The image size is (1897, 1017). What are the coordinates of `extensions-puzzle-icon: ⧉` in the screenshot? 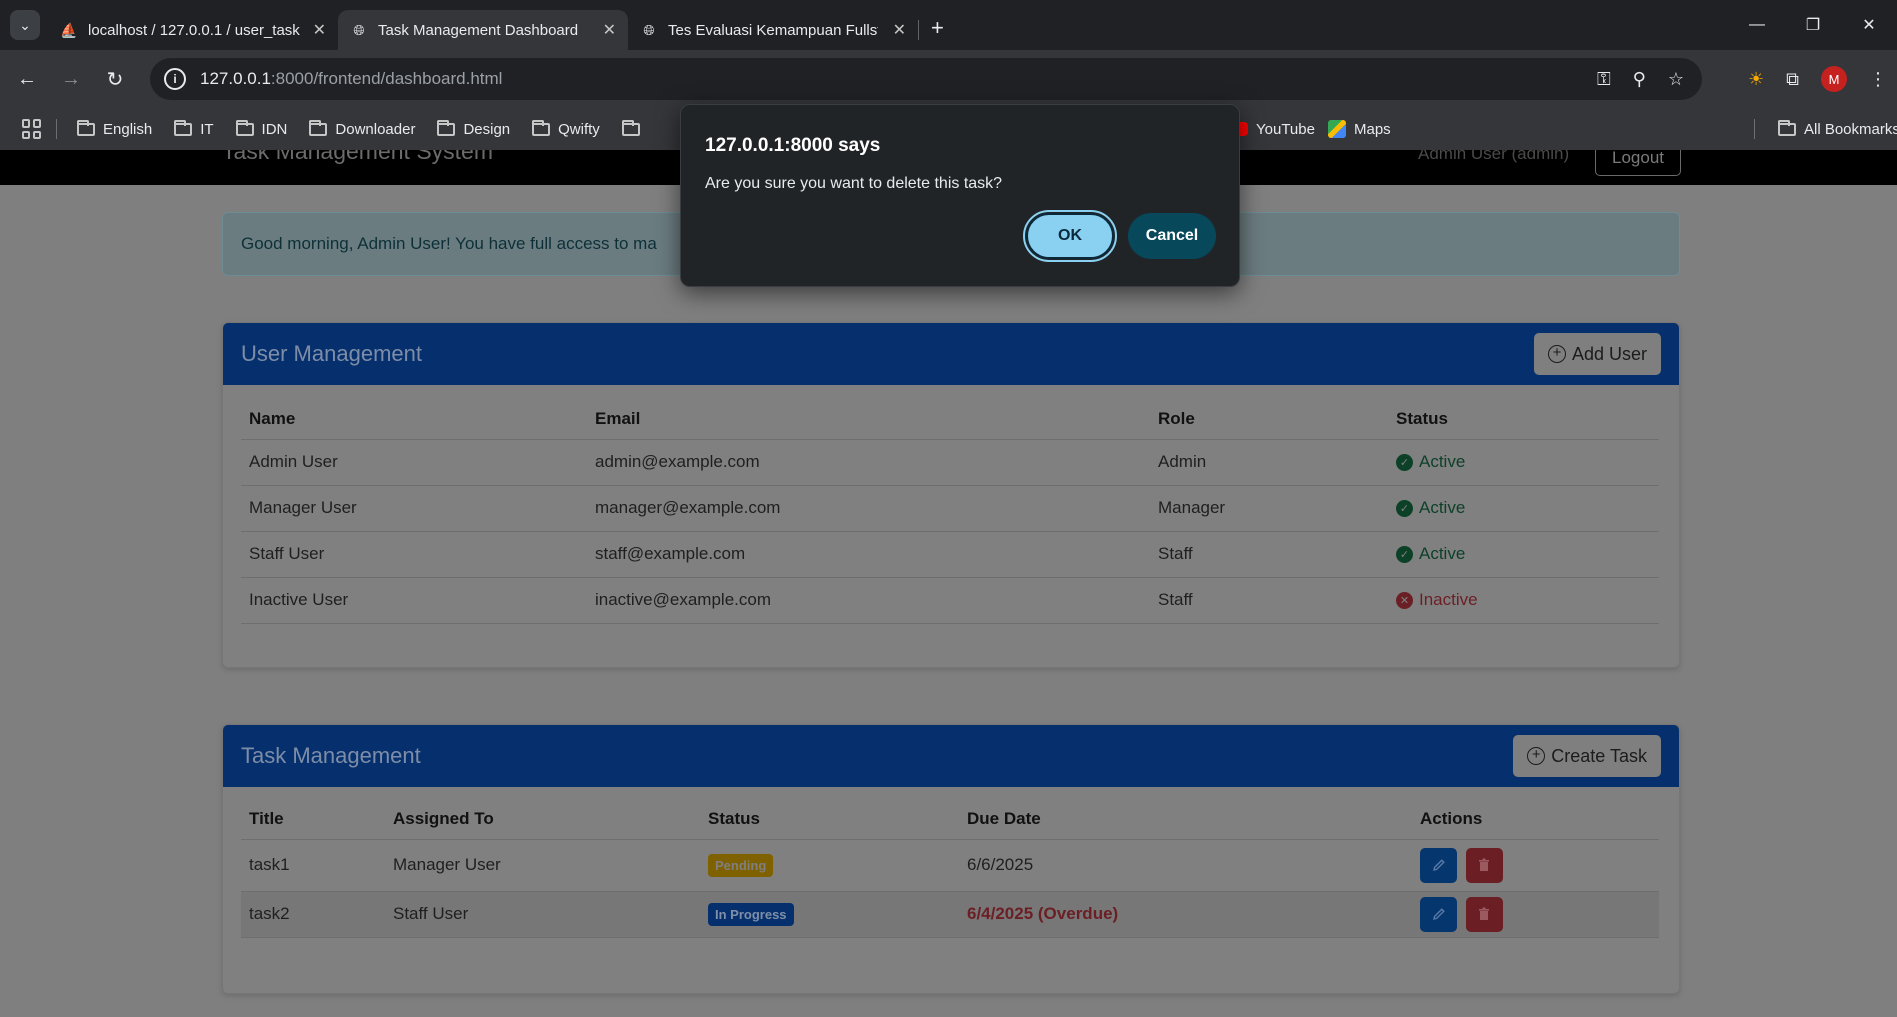 It's located at (1792, 79).